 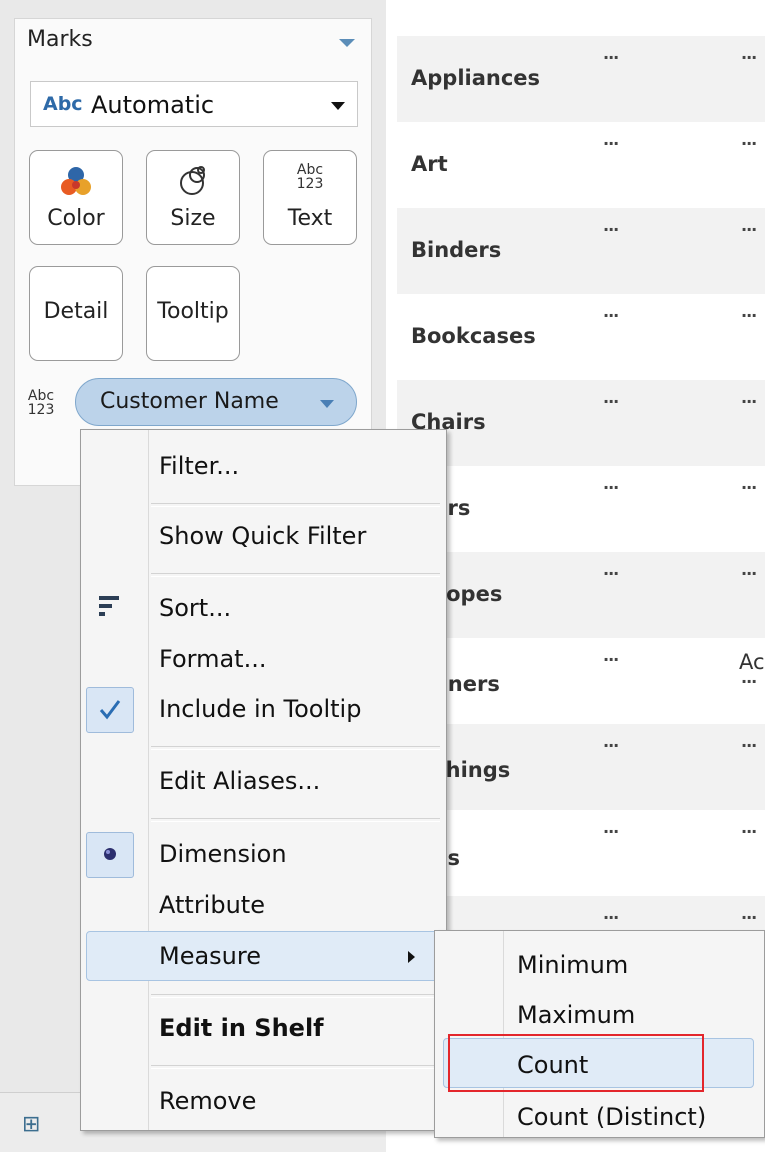 What do you see at coordinates (63, 104) in the screenshot?
I see `text-mark-icon: Abc` at bounding box center [63, 104].